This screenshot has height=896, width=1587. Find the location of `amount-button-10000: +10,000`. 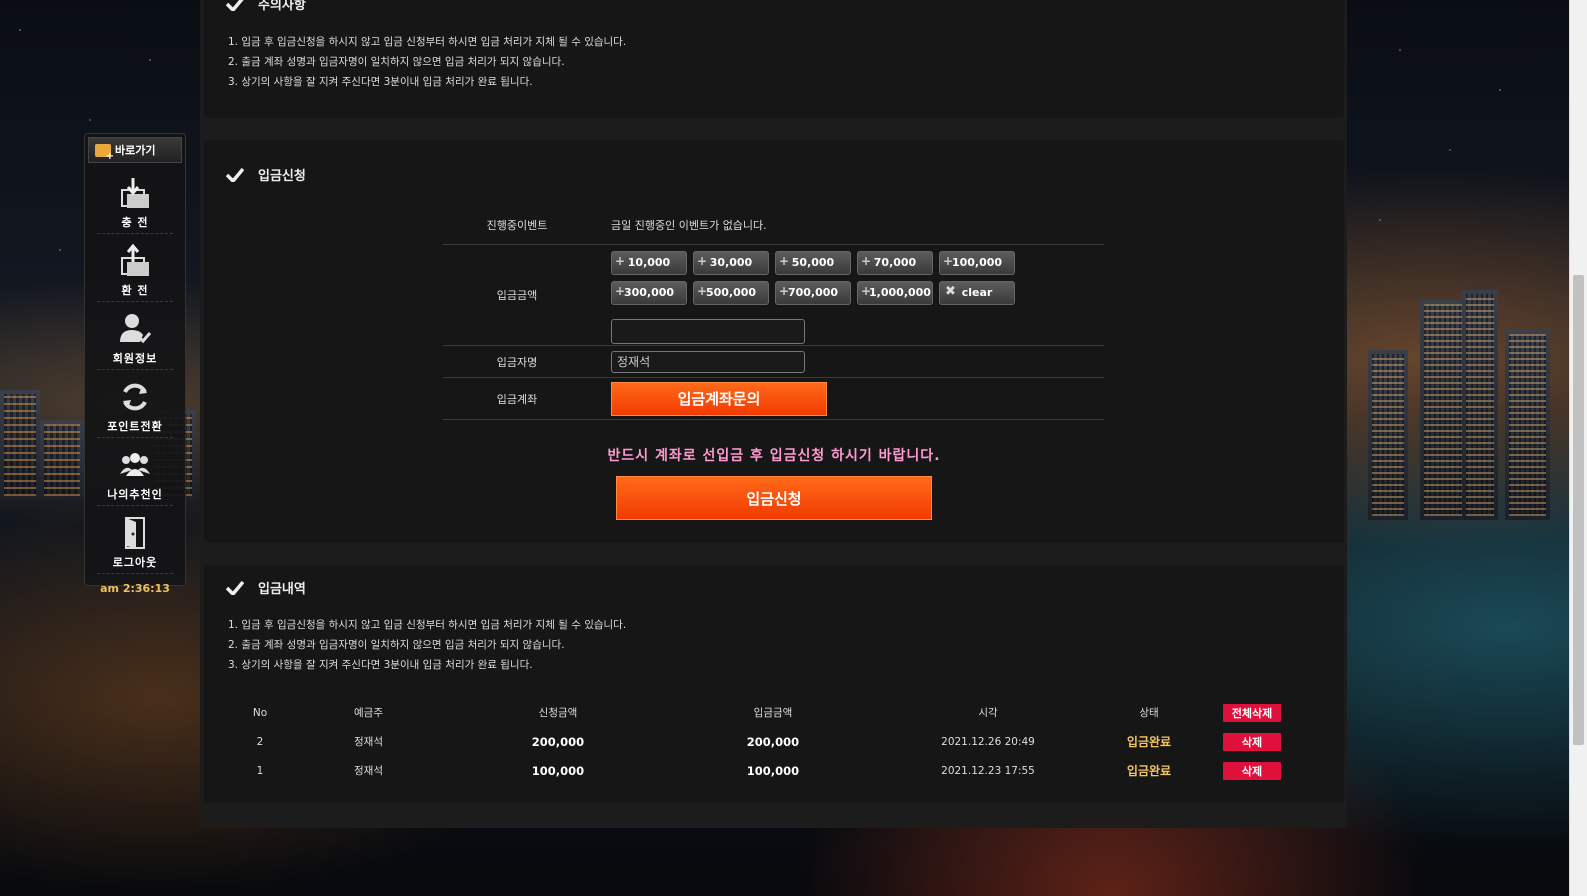

amount-button-10000: +10,000 is located at coordinates (649, 262).